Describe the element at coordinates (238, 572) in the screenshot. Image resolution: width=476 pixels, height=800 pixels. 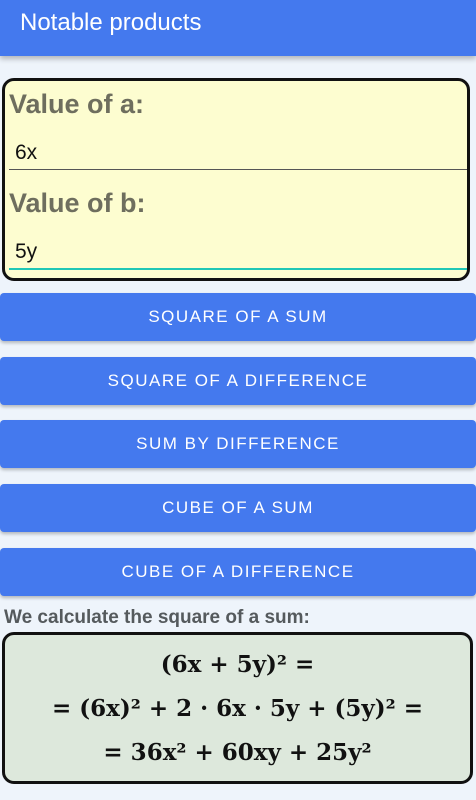
I see `cube-of-difference-button: CUBE OF A DIFFERENCE` at that location.